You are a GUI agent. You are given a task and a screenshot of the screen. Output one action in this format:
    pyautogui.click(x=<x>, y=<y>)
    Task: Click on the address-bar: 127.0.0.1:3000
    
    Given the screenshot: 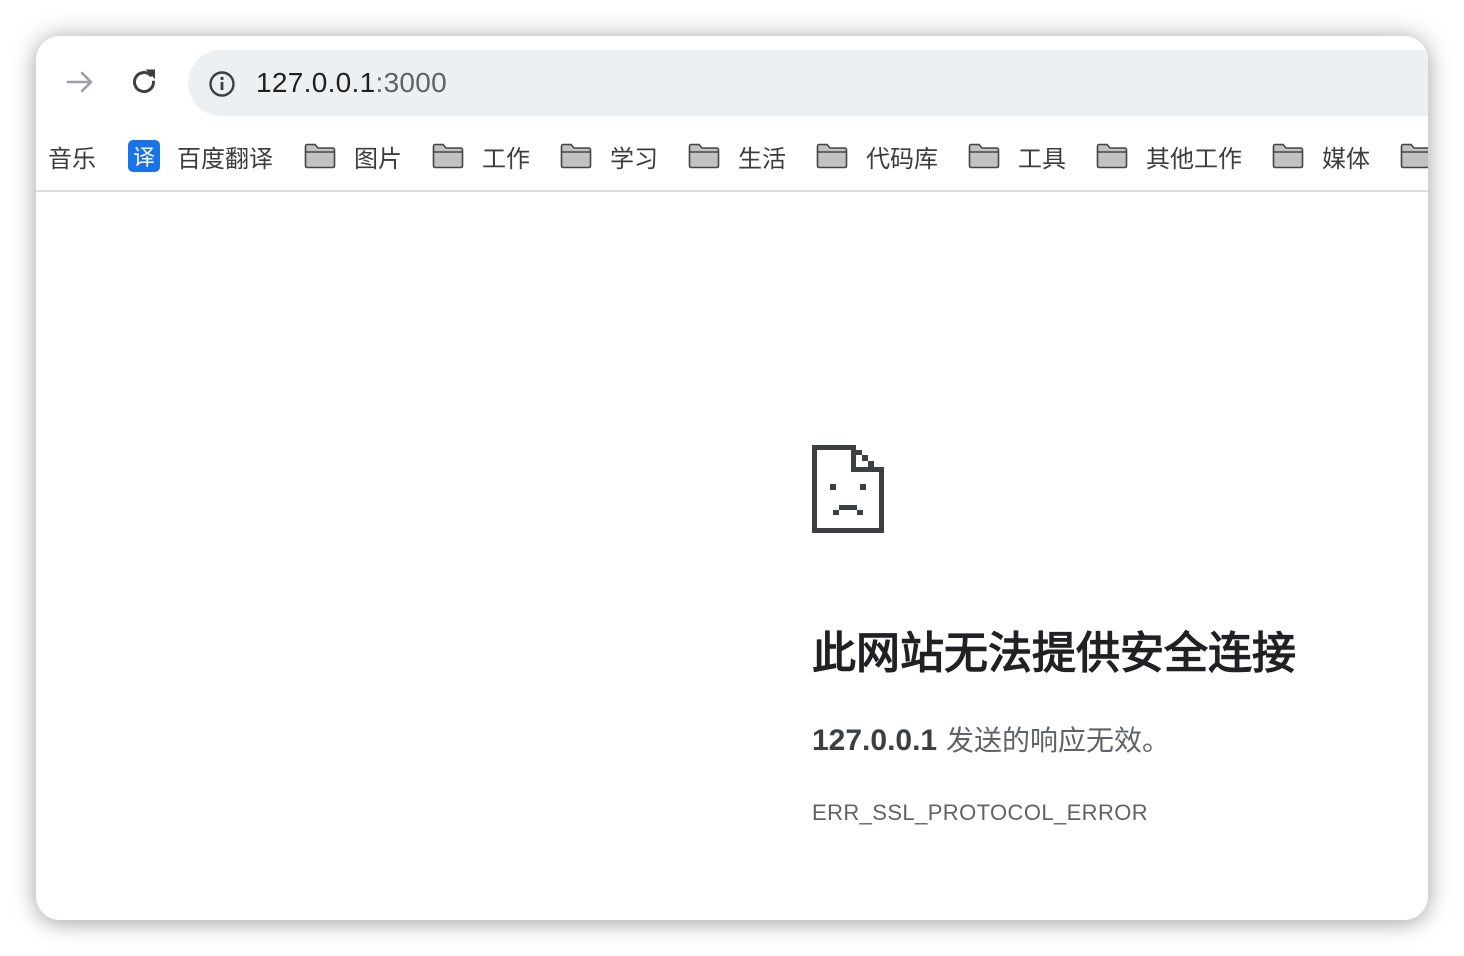 What is the action you would take?
    pyautogui.click(x=808, y=83)
    